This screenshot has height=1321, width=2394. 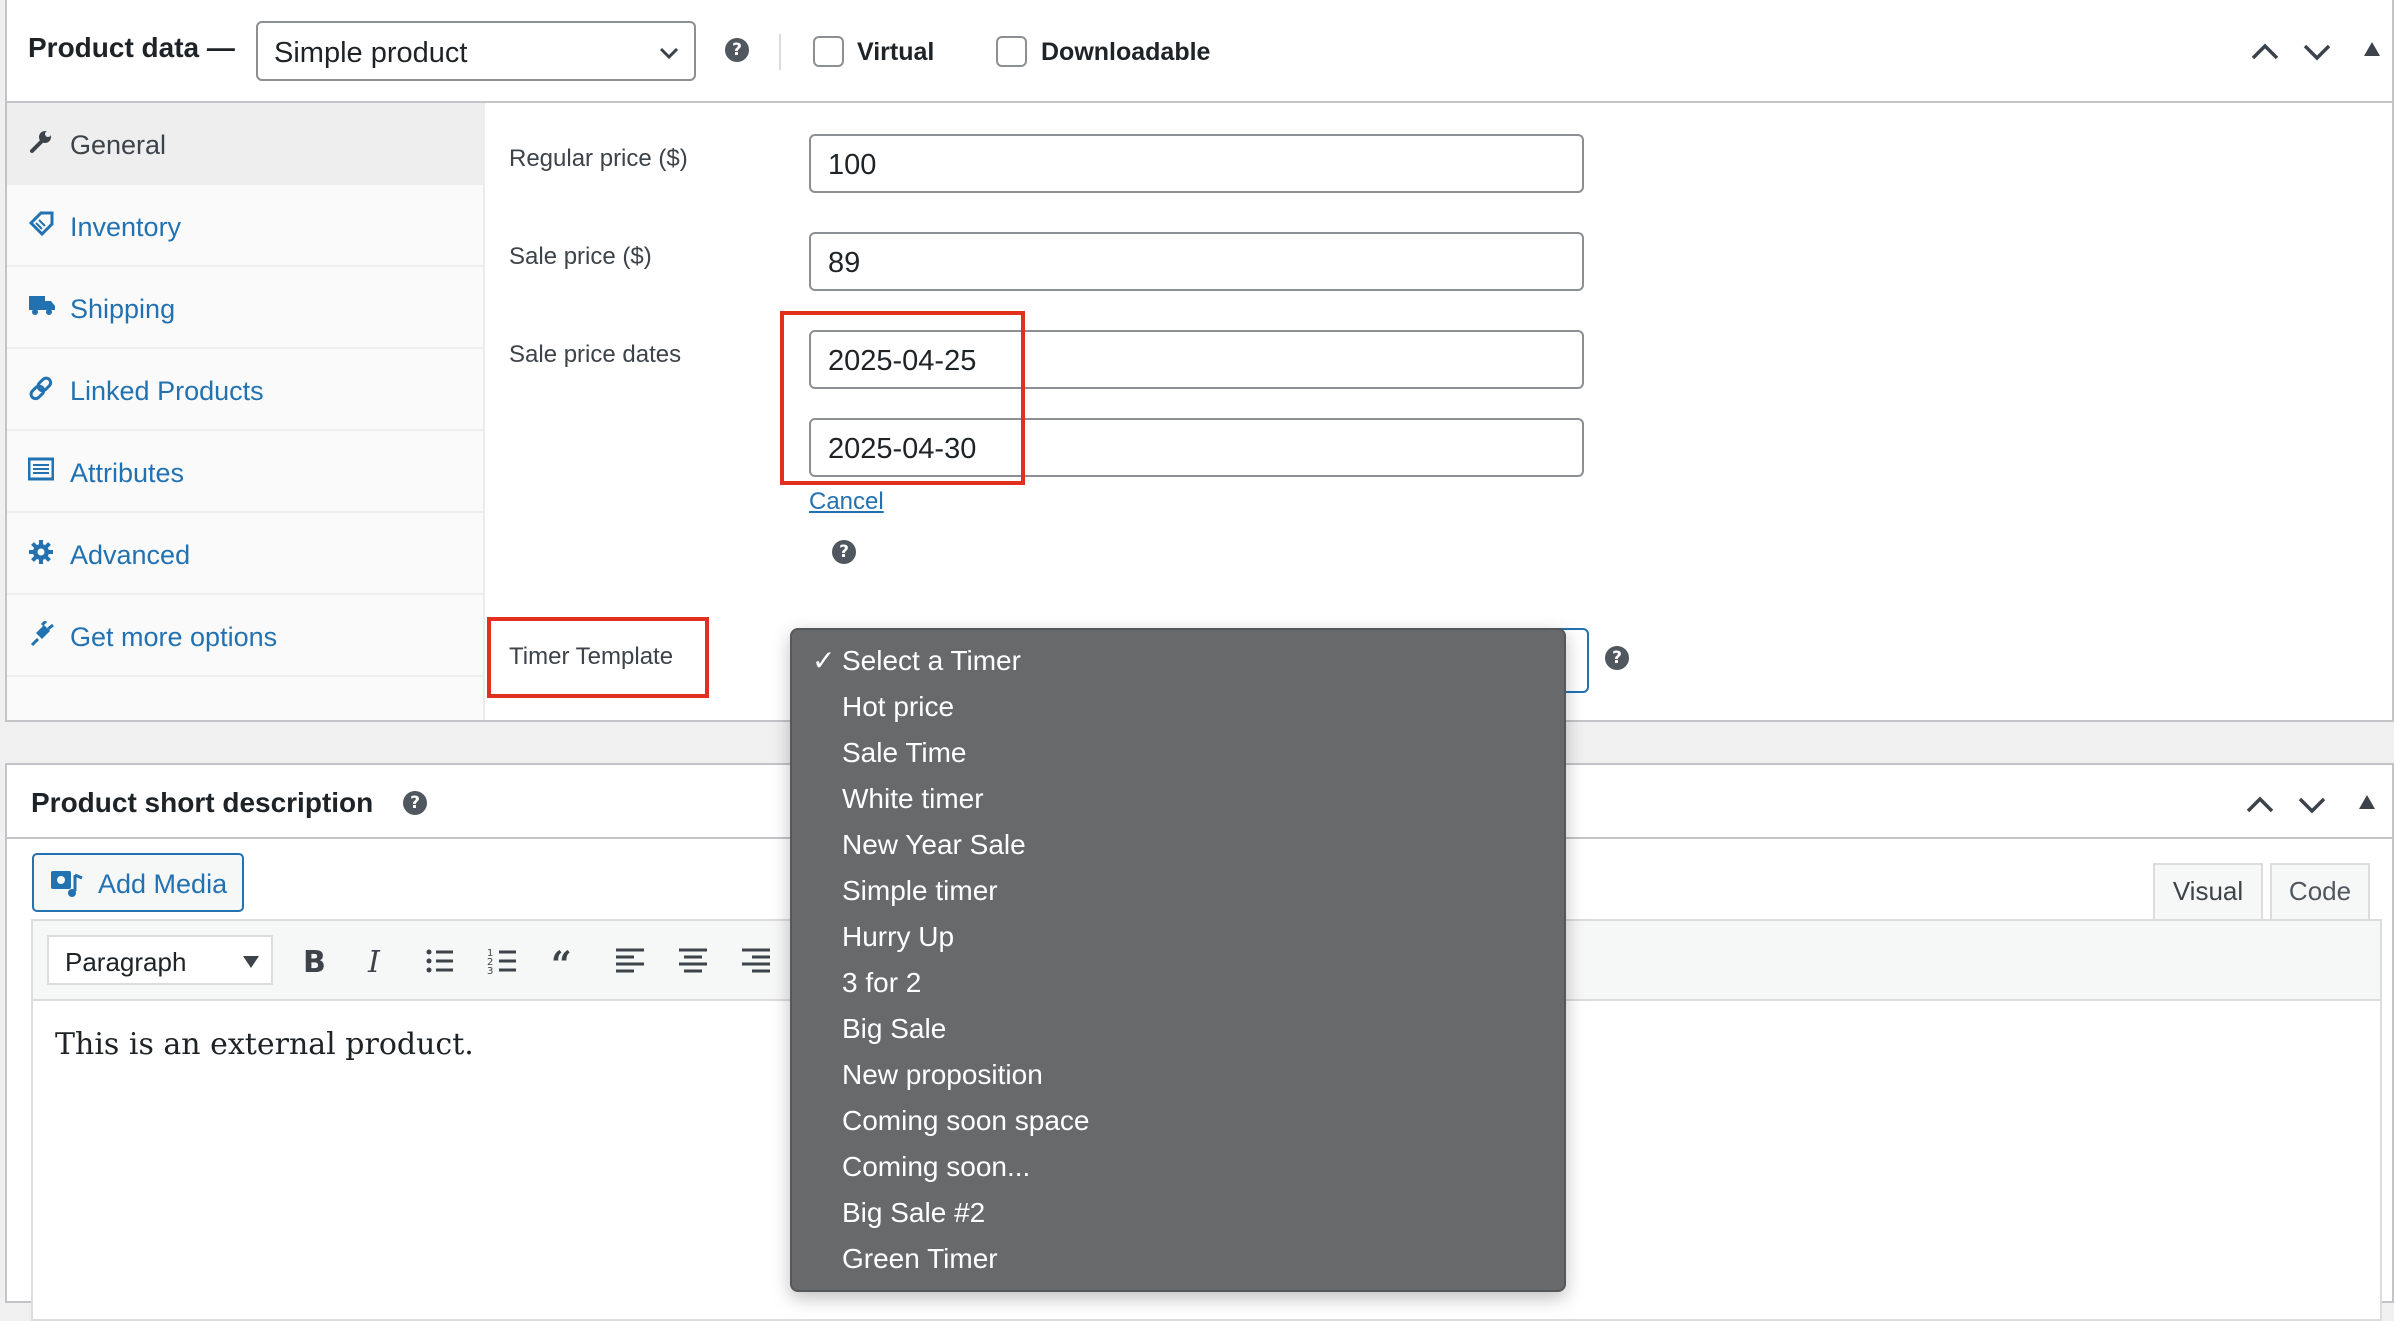 I want to click on align-right-icon, so click(x=756, y=961).